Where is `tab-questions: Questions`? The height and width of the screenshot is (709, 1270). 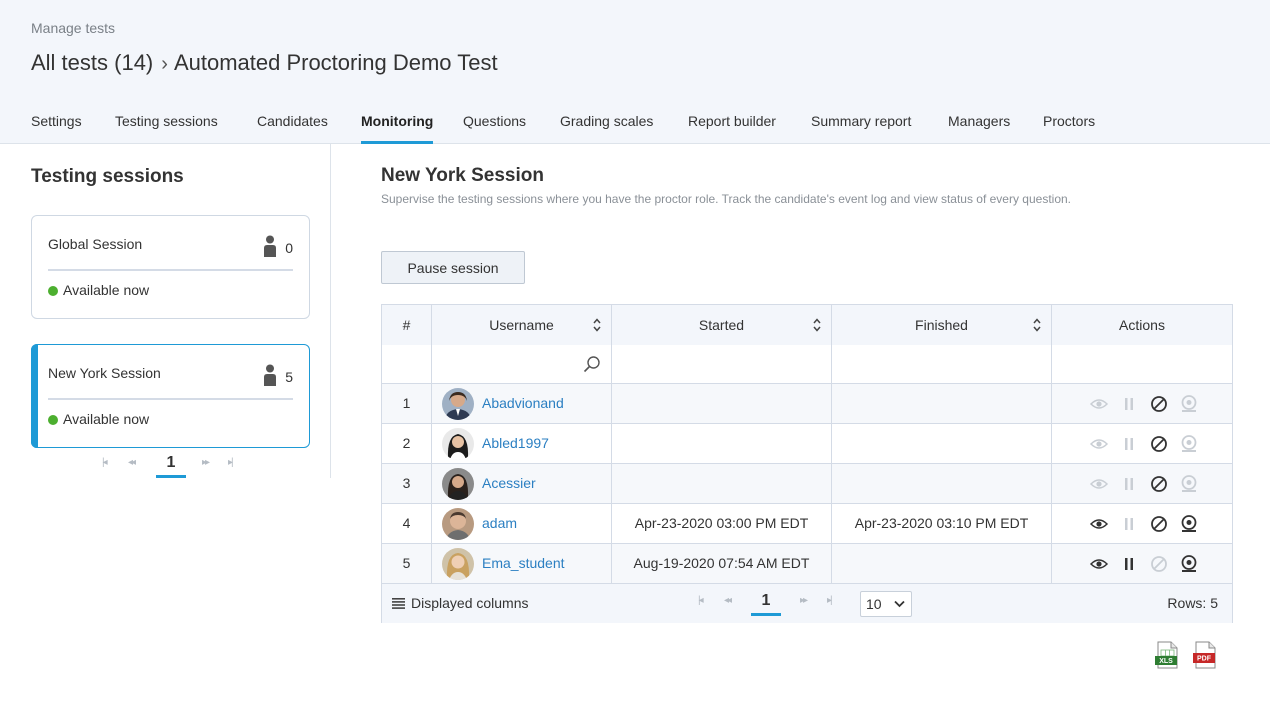 tab-questions: Questions is located at coordinates (494, 128).